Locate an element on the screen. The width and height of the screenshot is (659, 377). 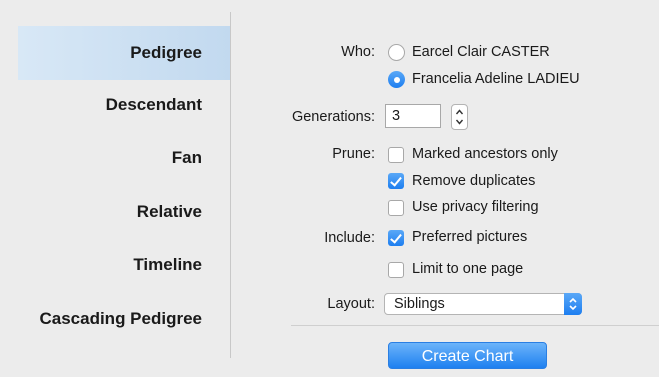
generations-stepper is located at coordinates (459, 117).